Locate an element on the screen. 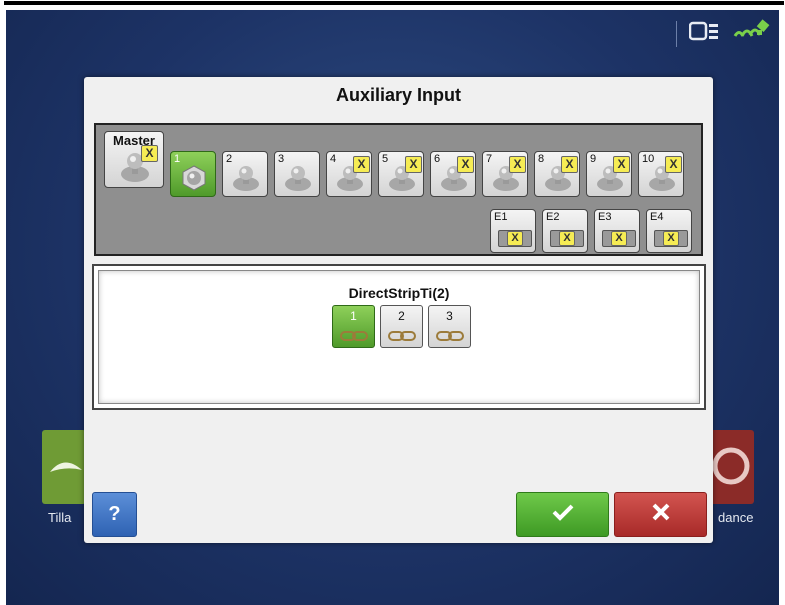 The width and height of the screenshot is (785, 605). input-tile: 10 X is located at coordinates (661, 174).